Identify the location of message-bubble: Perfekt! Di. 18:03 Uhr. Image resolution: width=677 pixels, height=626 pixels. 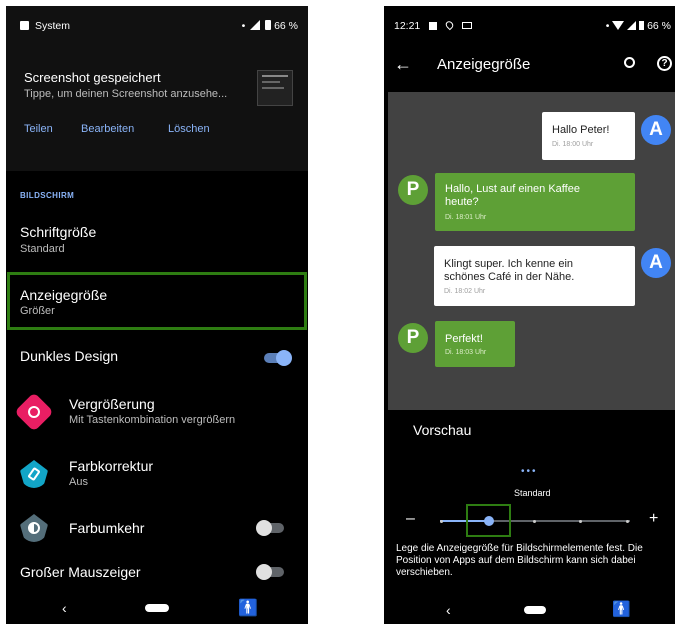
(475, 344).